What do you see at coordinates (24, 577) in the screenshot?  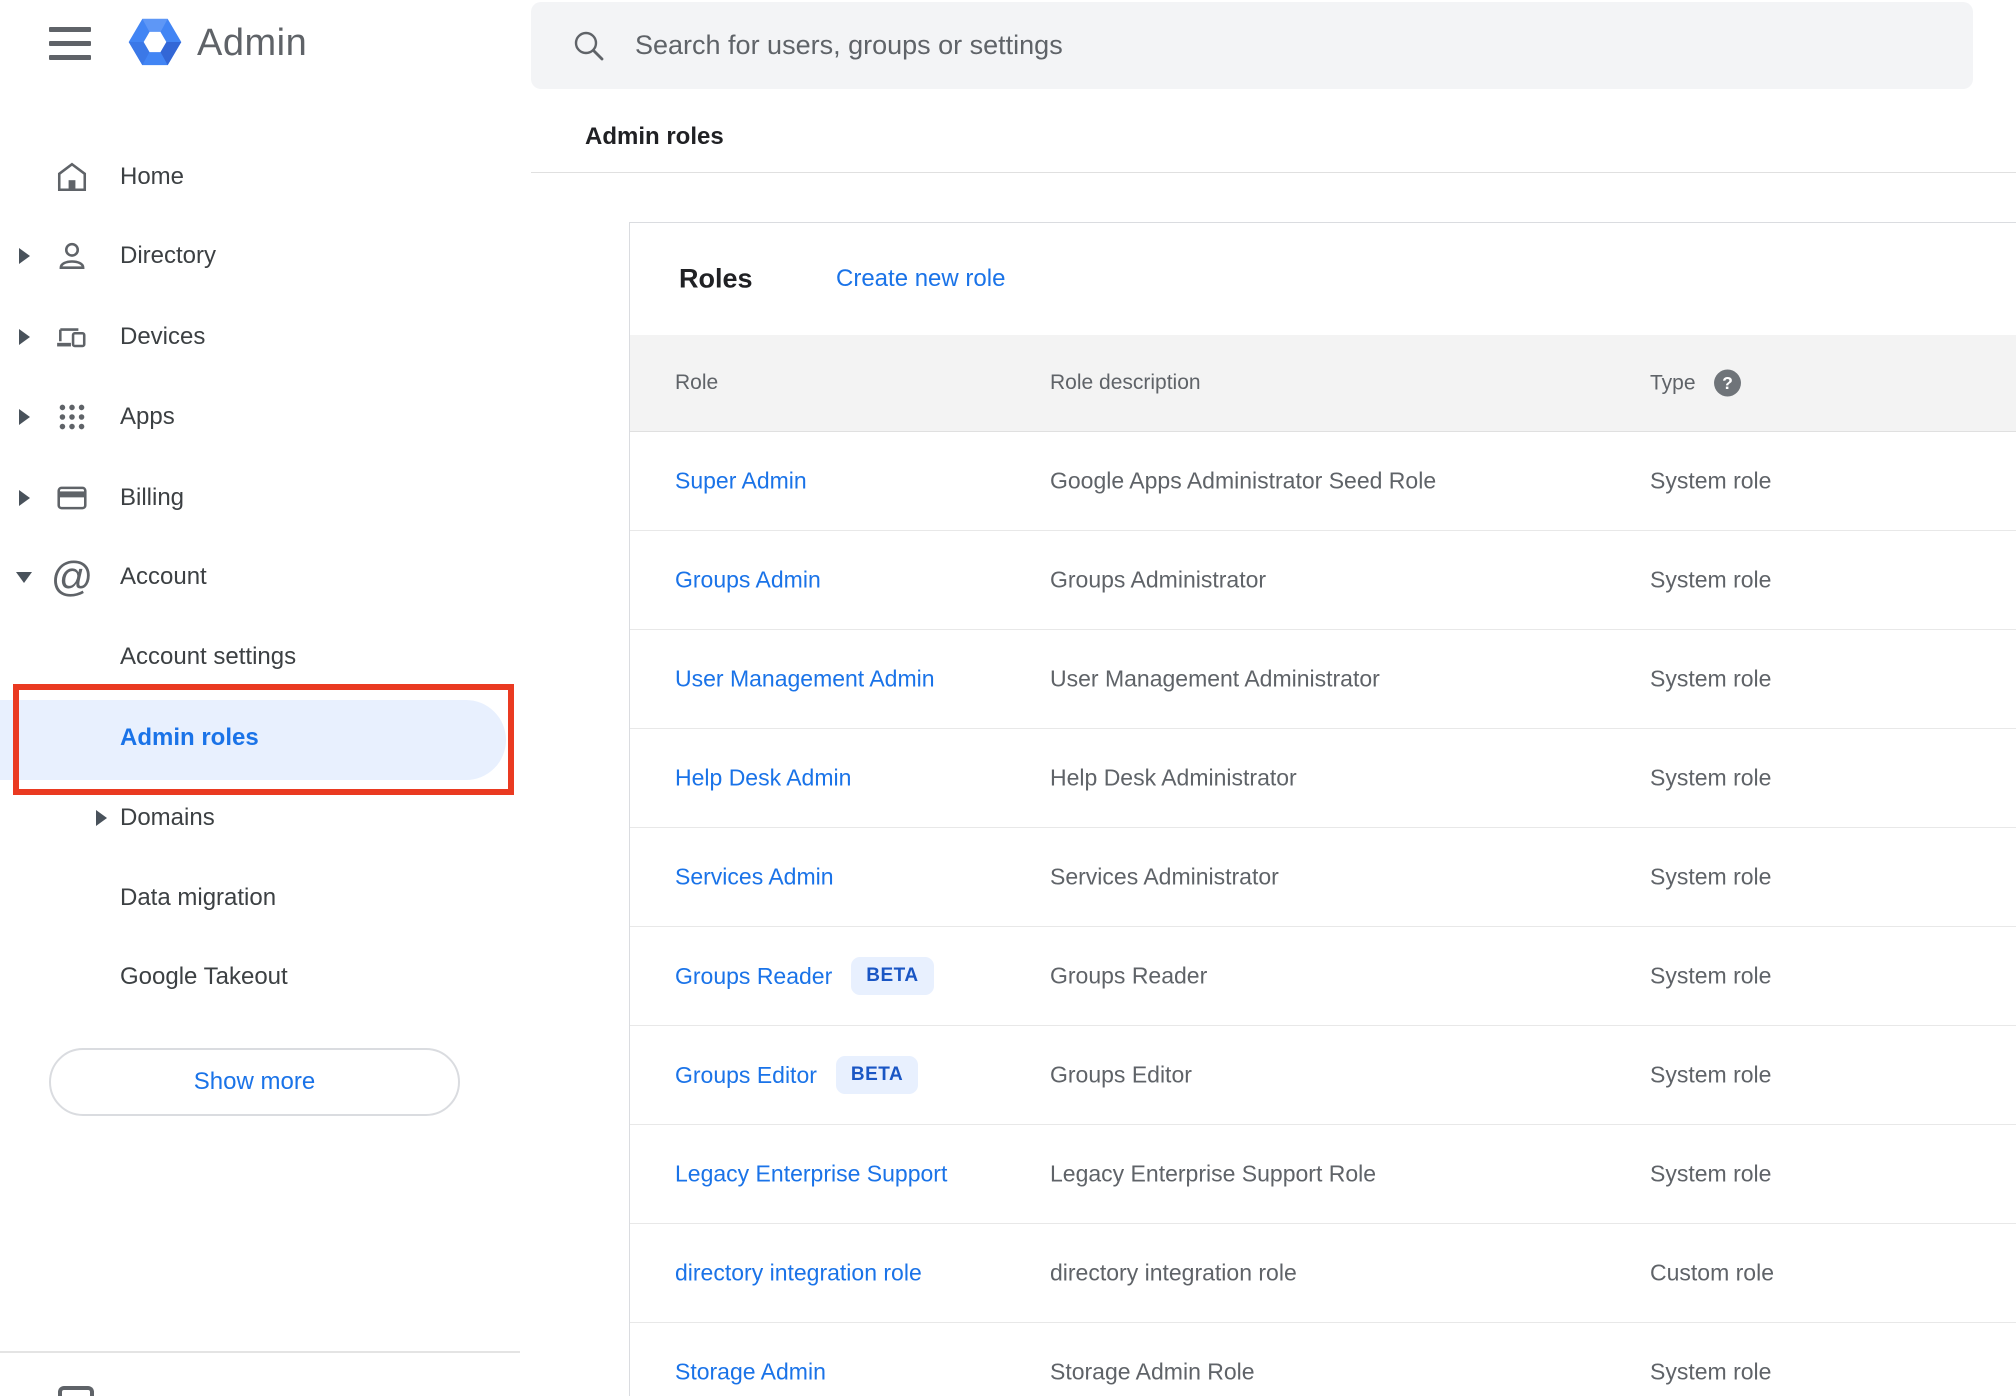 I see `collapse-arrow-icon` at bounding box center [24, 577].